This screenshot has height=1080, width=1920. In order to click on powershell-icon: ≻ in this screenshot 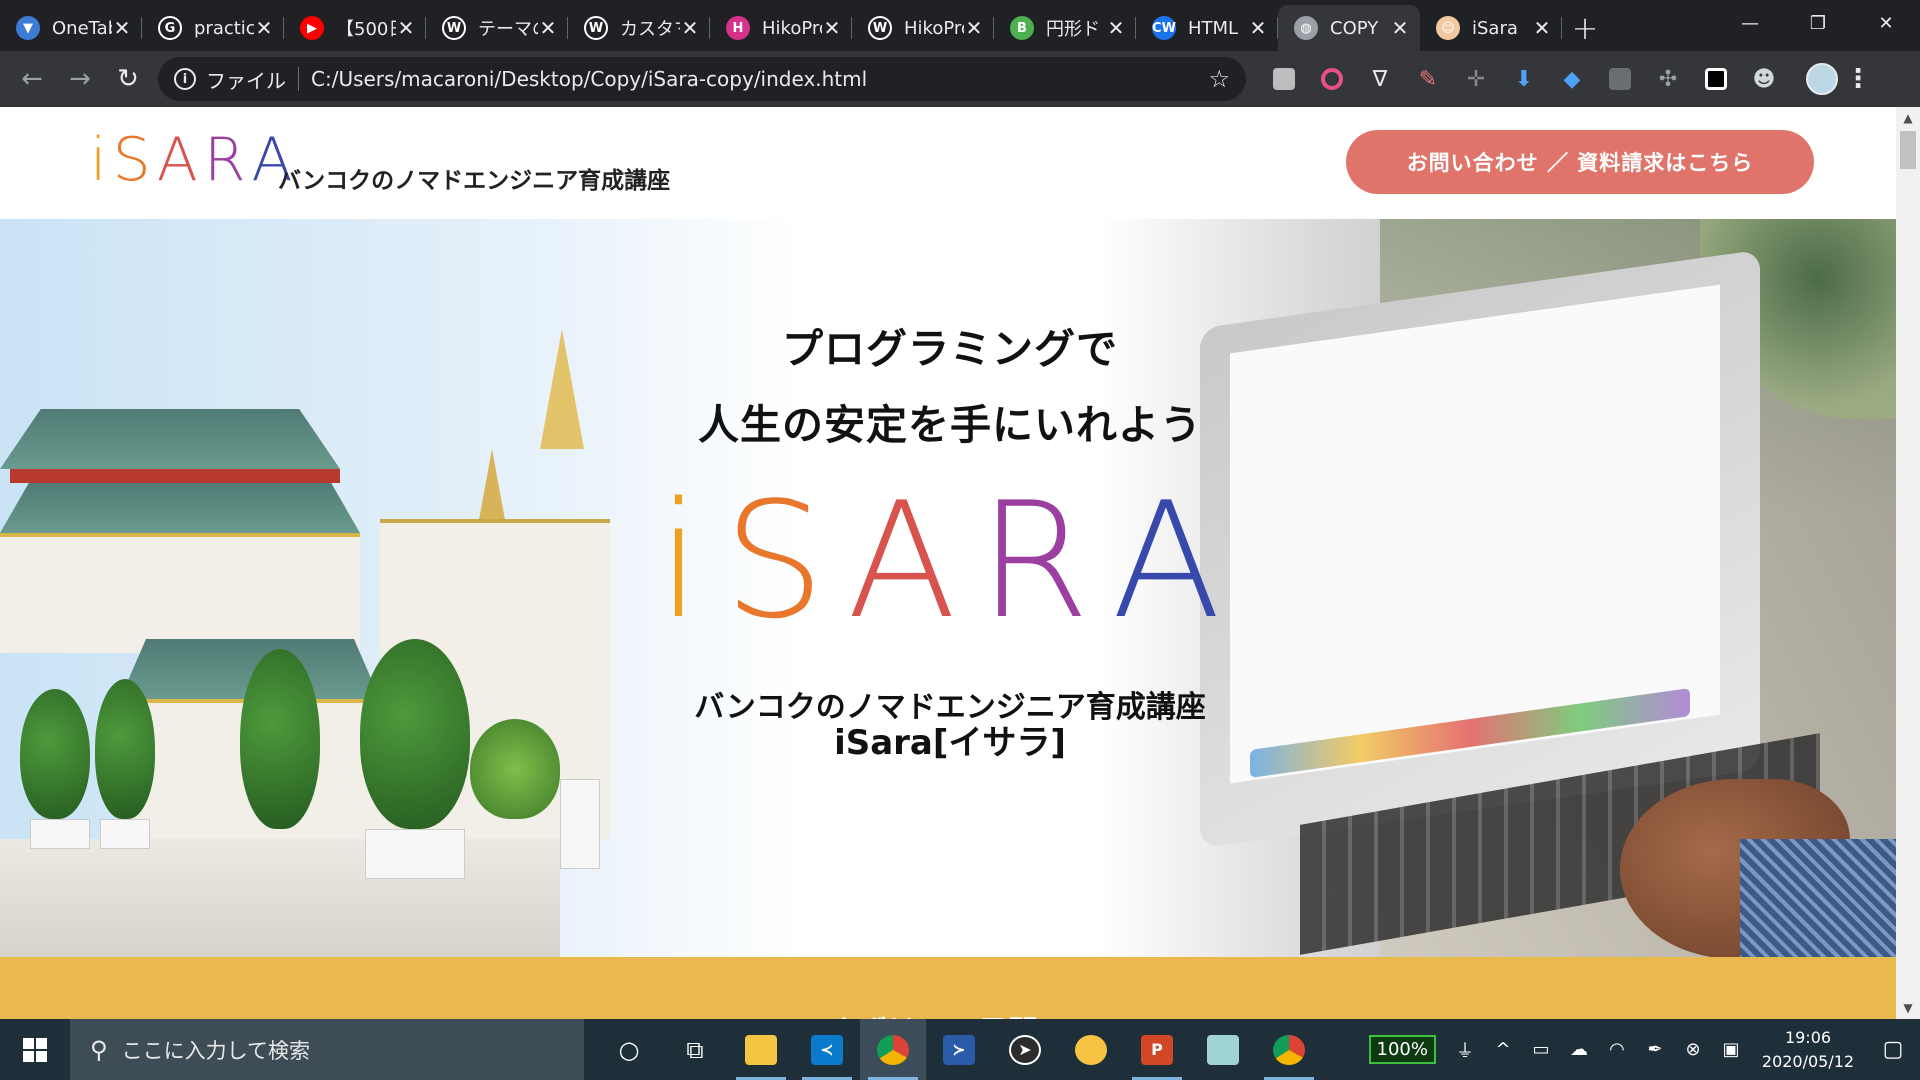, I will do `click(959, 1049)`.